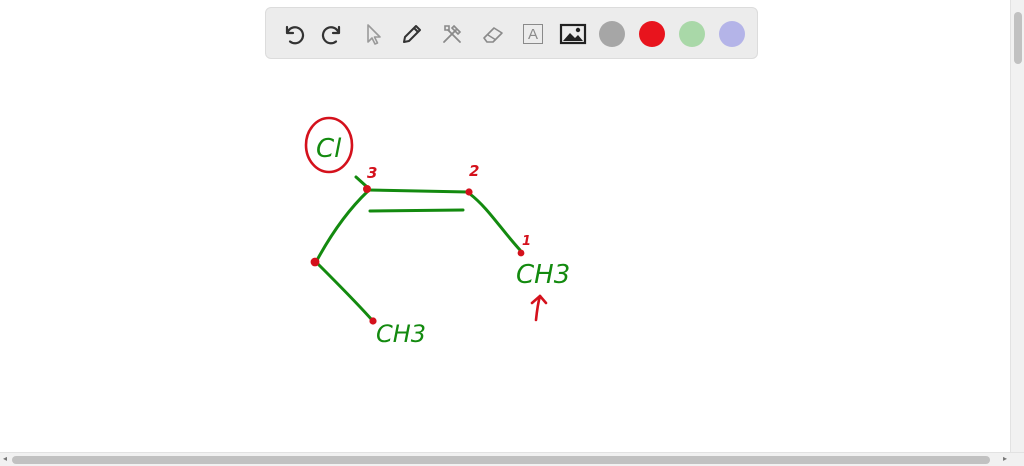 Image resolution: width=1024 pixels, height=466 pixels. I want to click on scroll-left-arrow-icon: ◂, so click(5, 459).